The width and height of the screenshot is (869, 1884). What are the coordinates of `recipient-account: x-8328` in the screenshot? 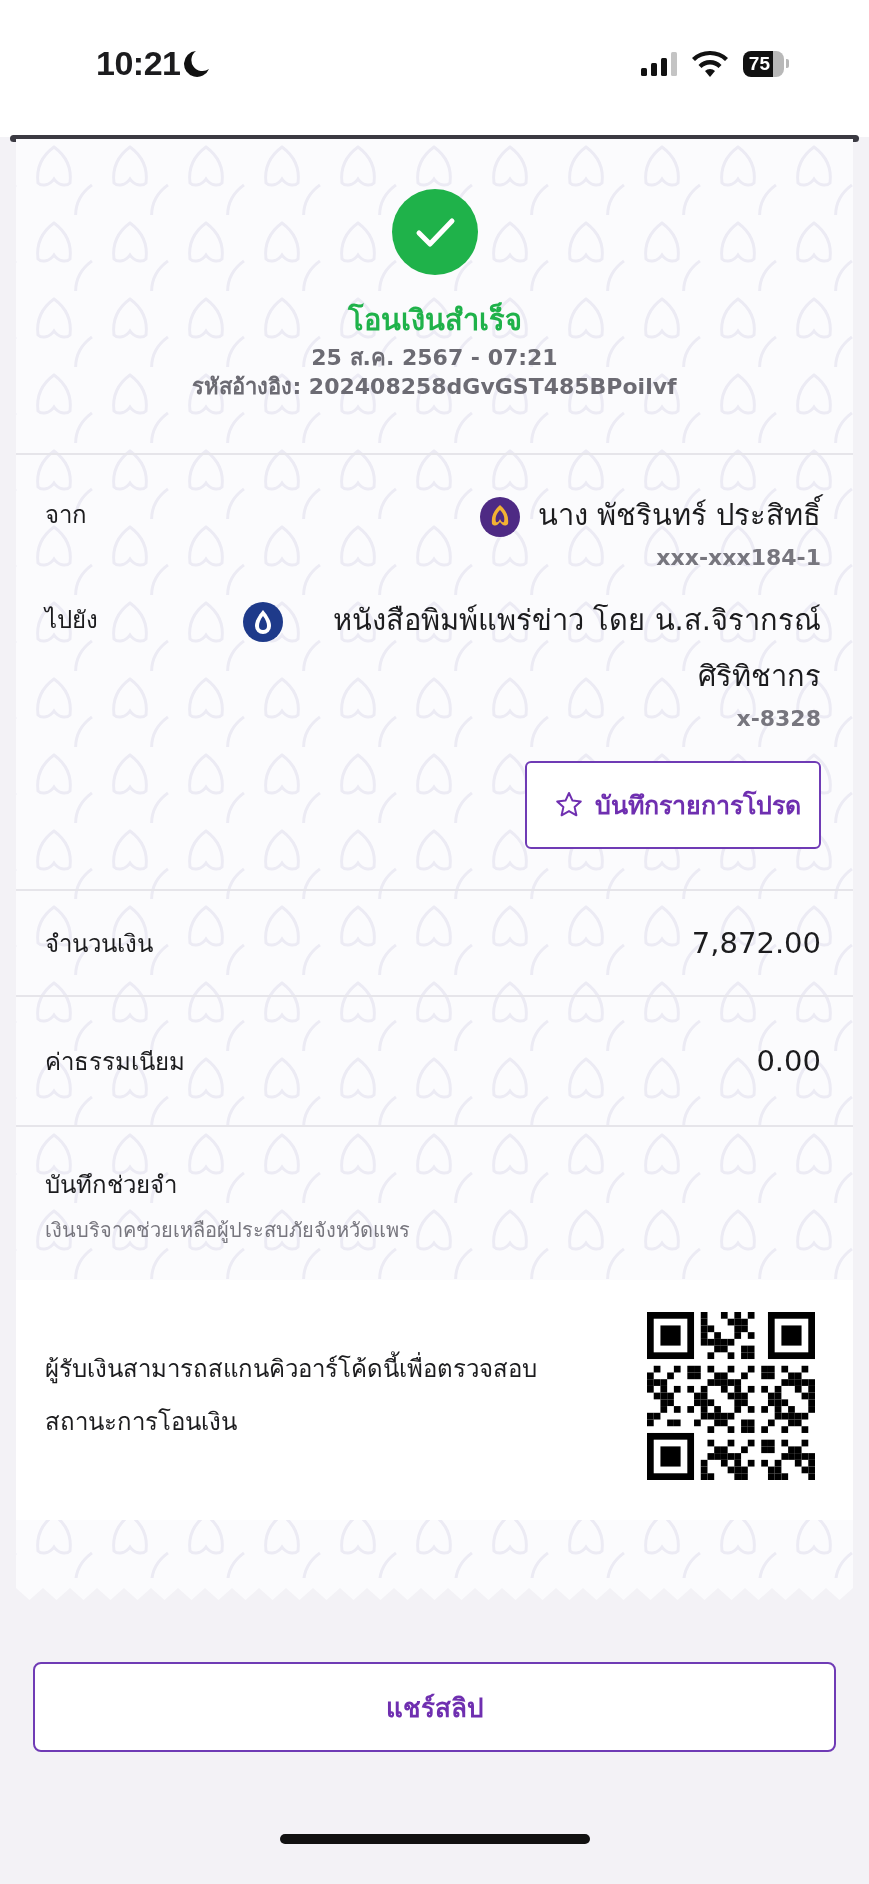 It's located at (778, 718).